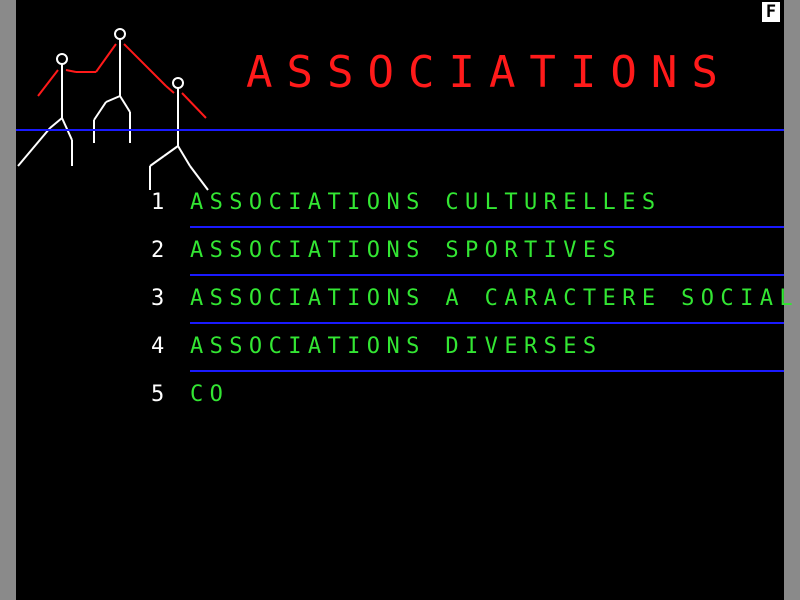 The image size is (800, 600). What do you see at coordinates (406, 251) in the screenshot?
I see `menu-item-2: ASSOCIATIONS SPORTIVES` at bounding box center [406, 251].